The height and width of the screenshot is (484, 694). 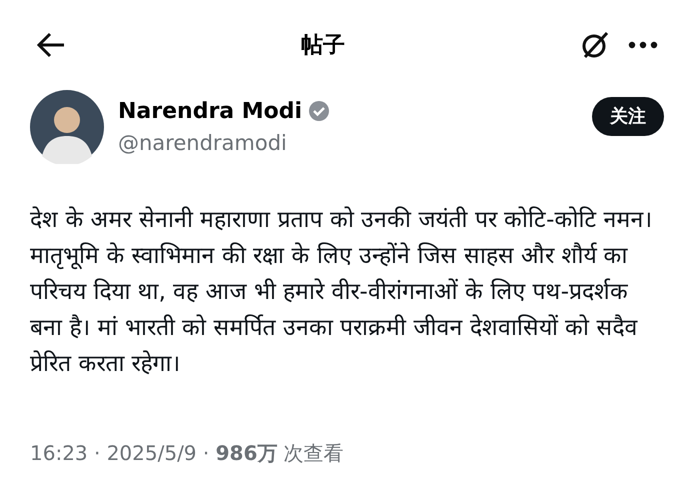 I want to click on author-handle: @narendramodi, so click(x=203, y=143).